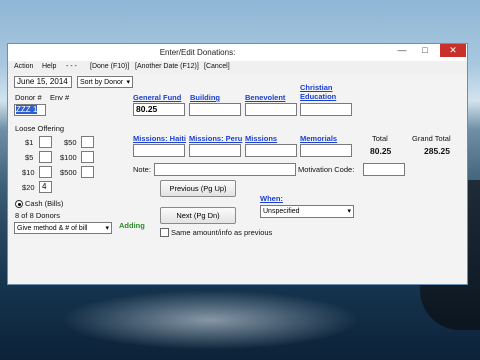  I want to click on general-fund-field: 80.25, so click(159, 109).